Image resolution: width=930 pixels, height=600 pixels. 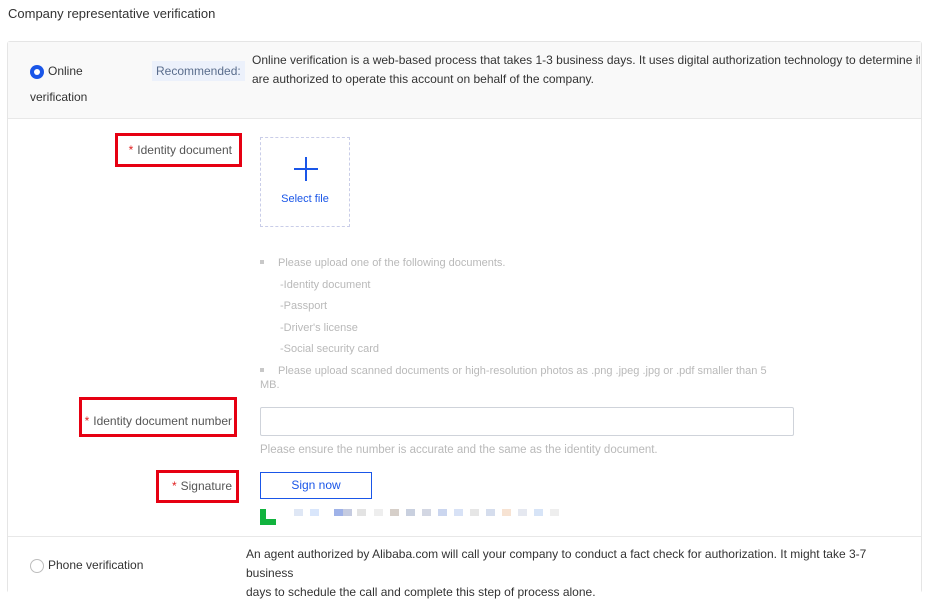 What do you see at coordinates (83, 71) in the screenshot?
I see `online-verification-label: Online` at bounding box center [83, 71].